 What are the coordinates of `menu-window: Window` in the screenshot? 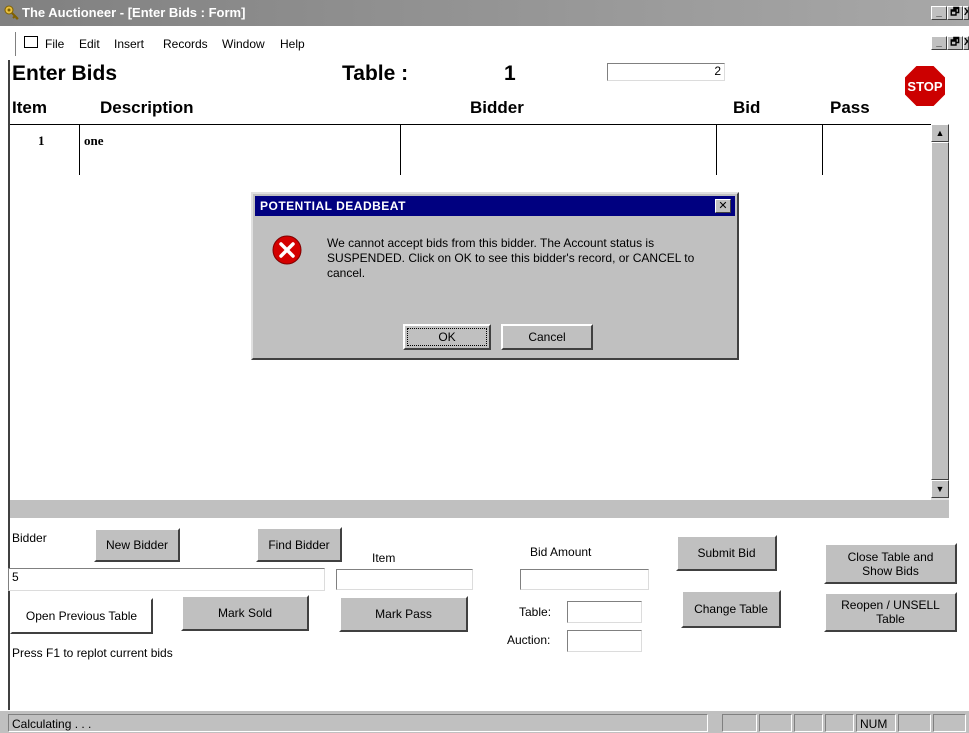 It's located at (243, 44).